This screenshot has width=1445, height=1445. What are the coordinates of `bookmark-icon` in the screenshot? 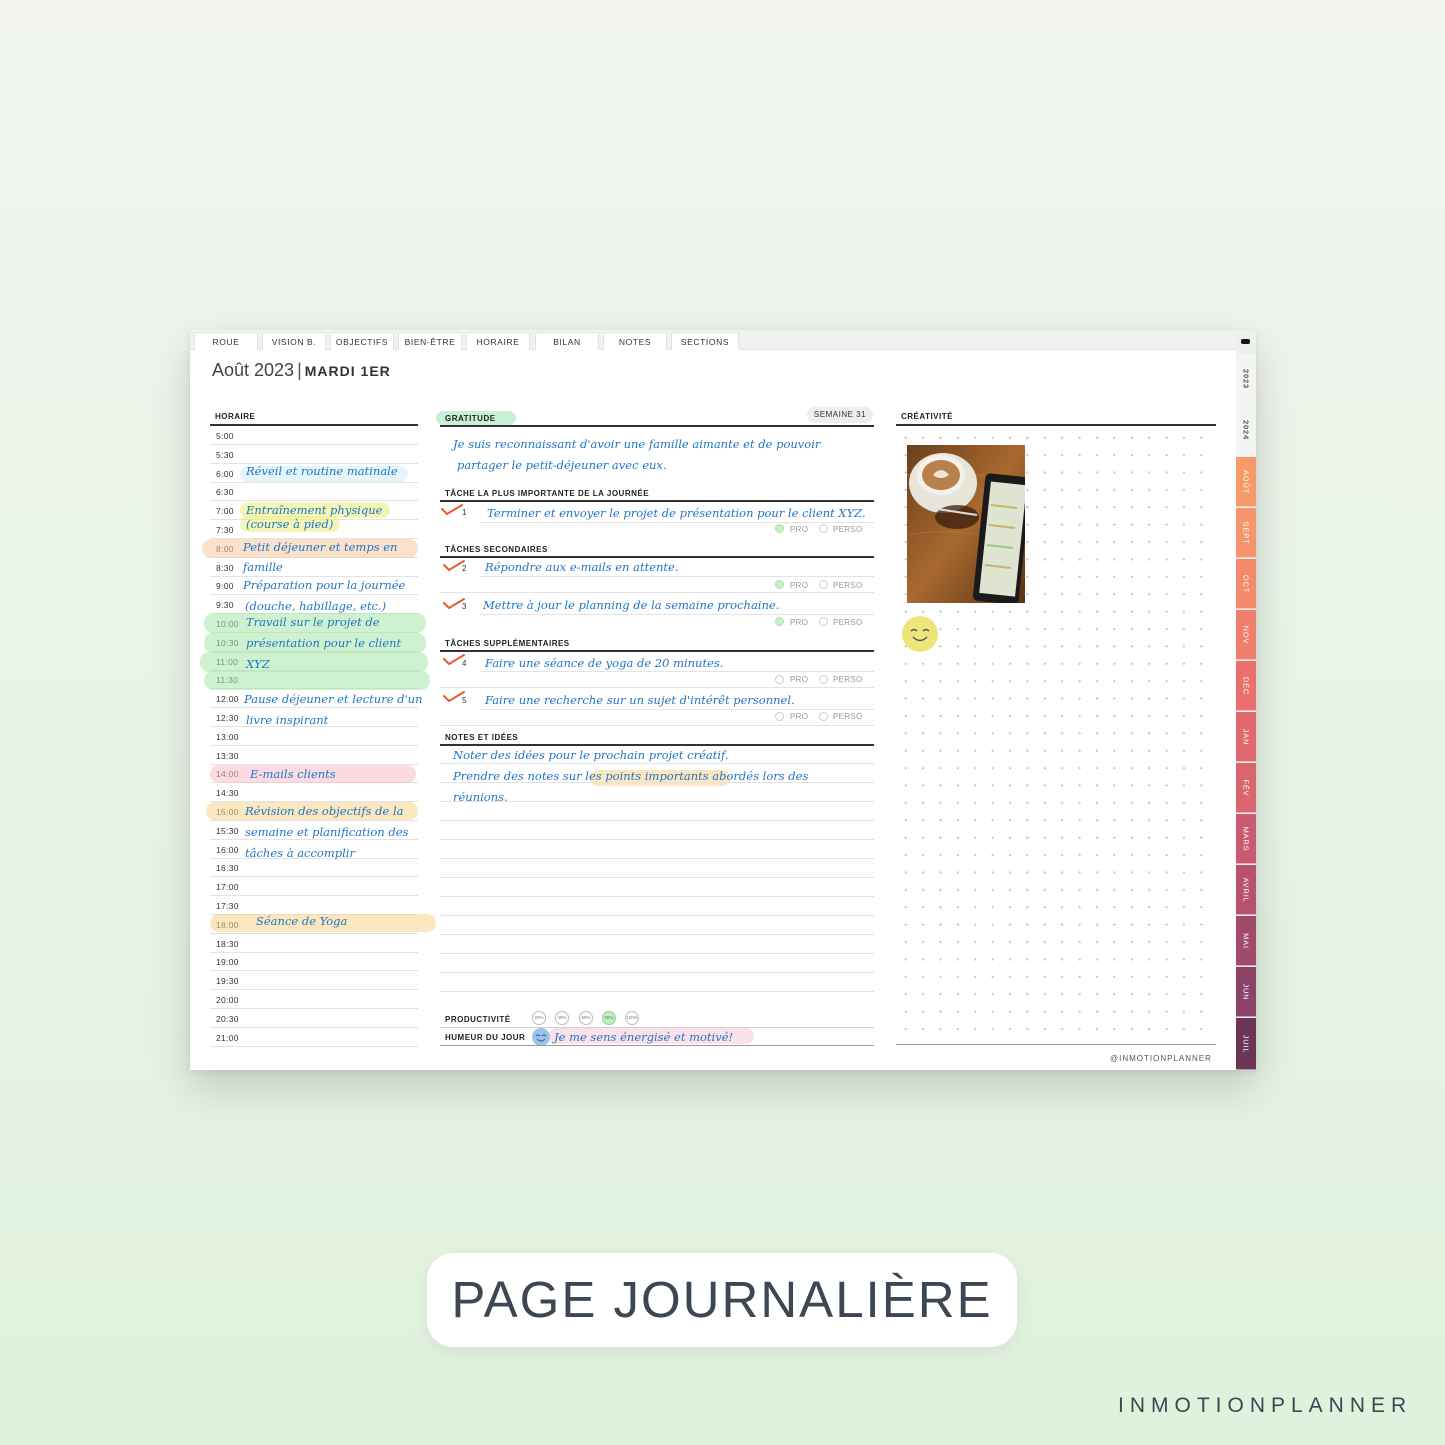 It's located at (1245, 341).